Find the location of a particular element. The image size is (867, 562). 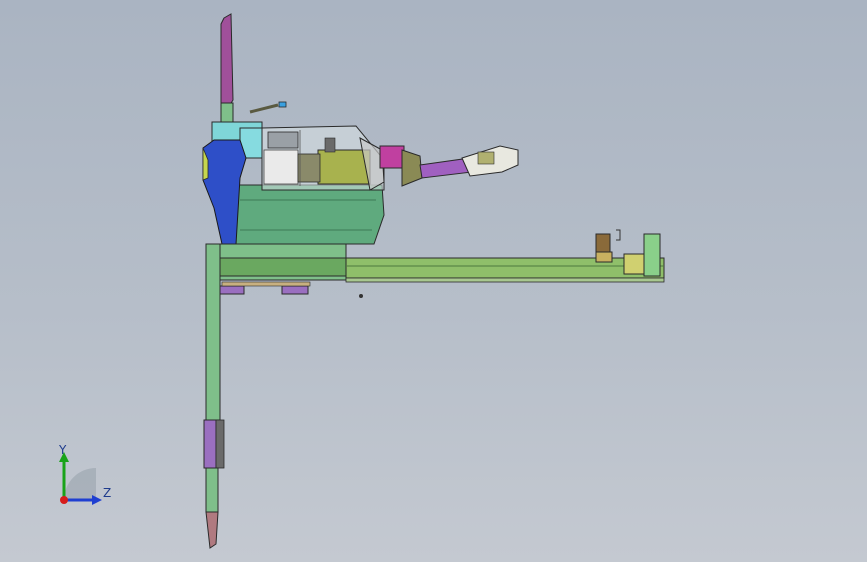

top-rod-part is located at coordinates (268, 107).